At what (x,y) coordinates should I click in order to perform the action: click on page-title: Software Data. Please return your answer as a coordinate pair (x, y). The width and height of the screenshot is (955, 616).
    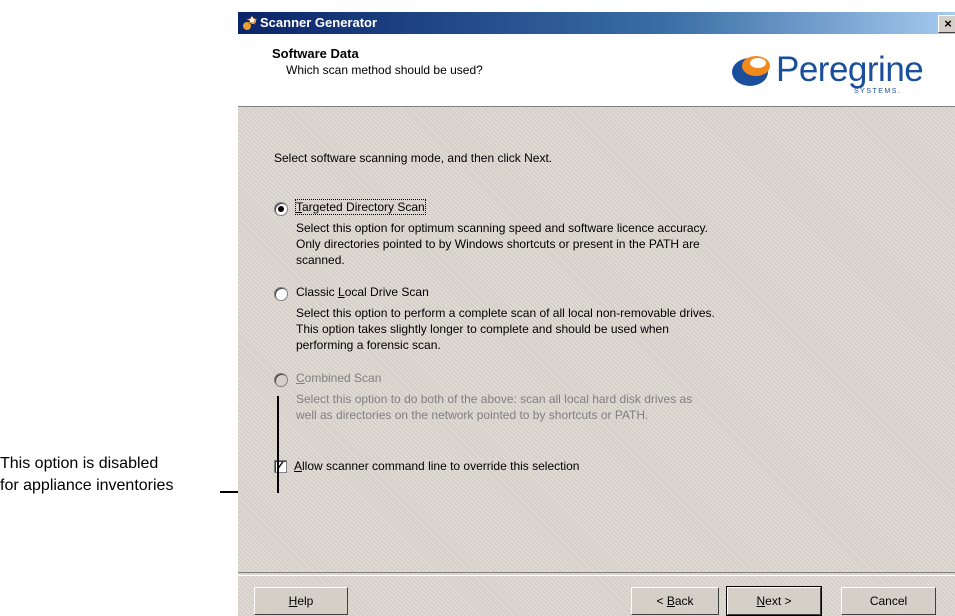
    Looking at the image, I should click on (315, 53).